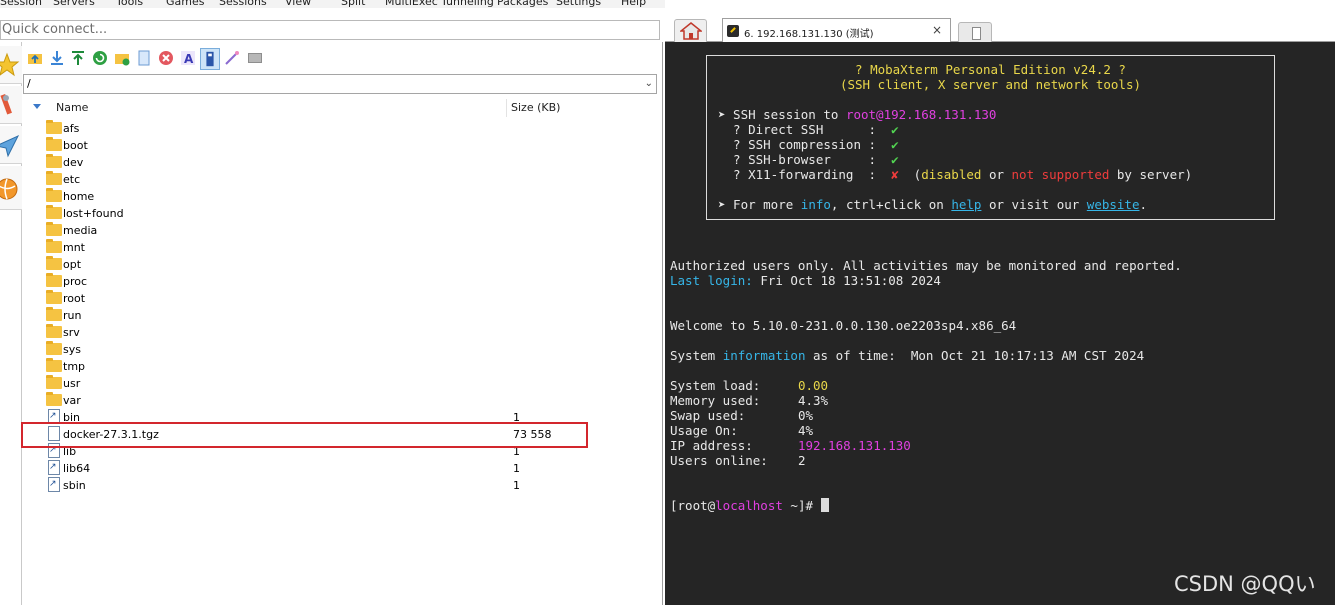 The height and width of the screenshot is (605, 1335). Describe the element at coordinates (808, 144) in the screenshot. I see `banner-compression: ? SSH compression : ✔` at that location.